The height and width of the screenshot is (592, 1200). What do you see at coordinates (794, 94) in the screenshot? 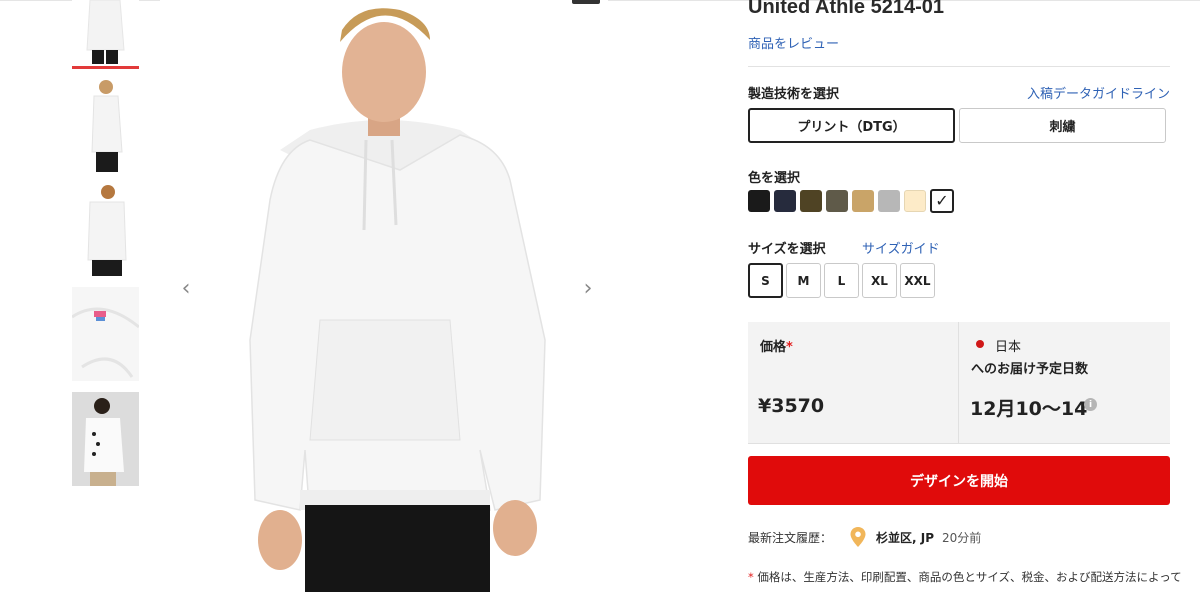
I see `technique-label: 製造技術を選択` at bounding box center [794, 94].